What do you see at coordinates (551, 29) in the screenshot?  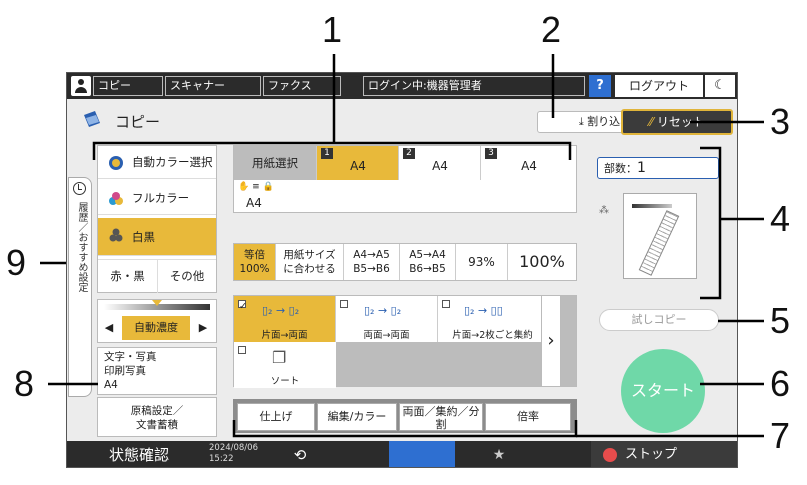 I see `callout-2: 2` at bounding box center [551, 29].